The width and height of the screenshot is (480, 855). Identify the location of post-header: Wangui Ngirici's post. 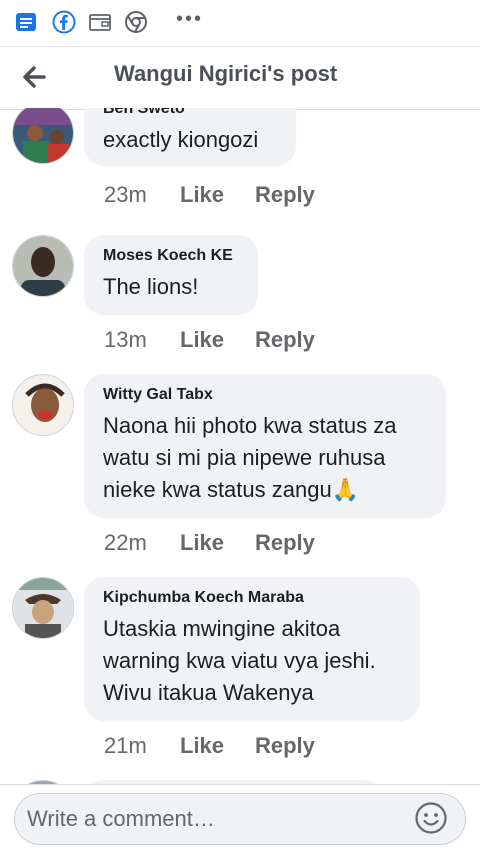
(240, 78).